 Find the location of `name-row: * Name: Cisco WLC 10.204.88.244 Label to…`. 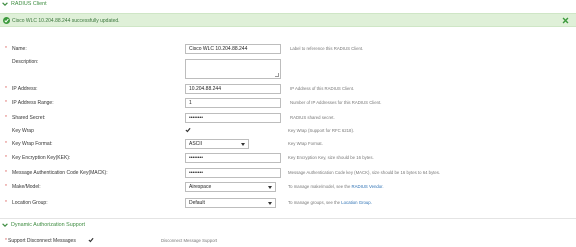

name-row: * Name: Cisco WLC 10.204.88.244 Label to… is located at coordinates (288, 49).